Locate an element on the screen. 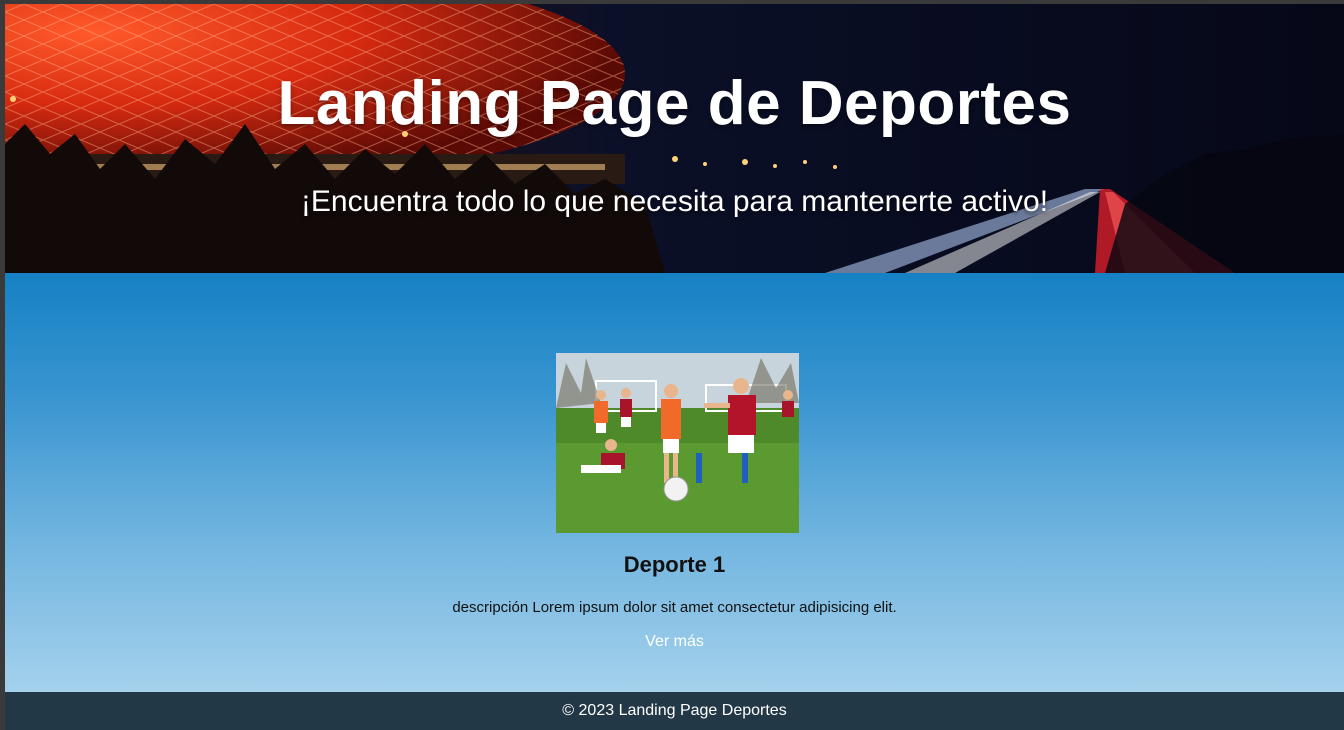 This screenshot has width=1344, height=730. ver-mas-link: Ver más is located at coordinates (674, 641).